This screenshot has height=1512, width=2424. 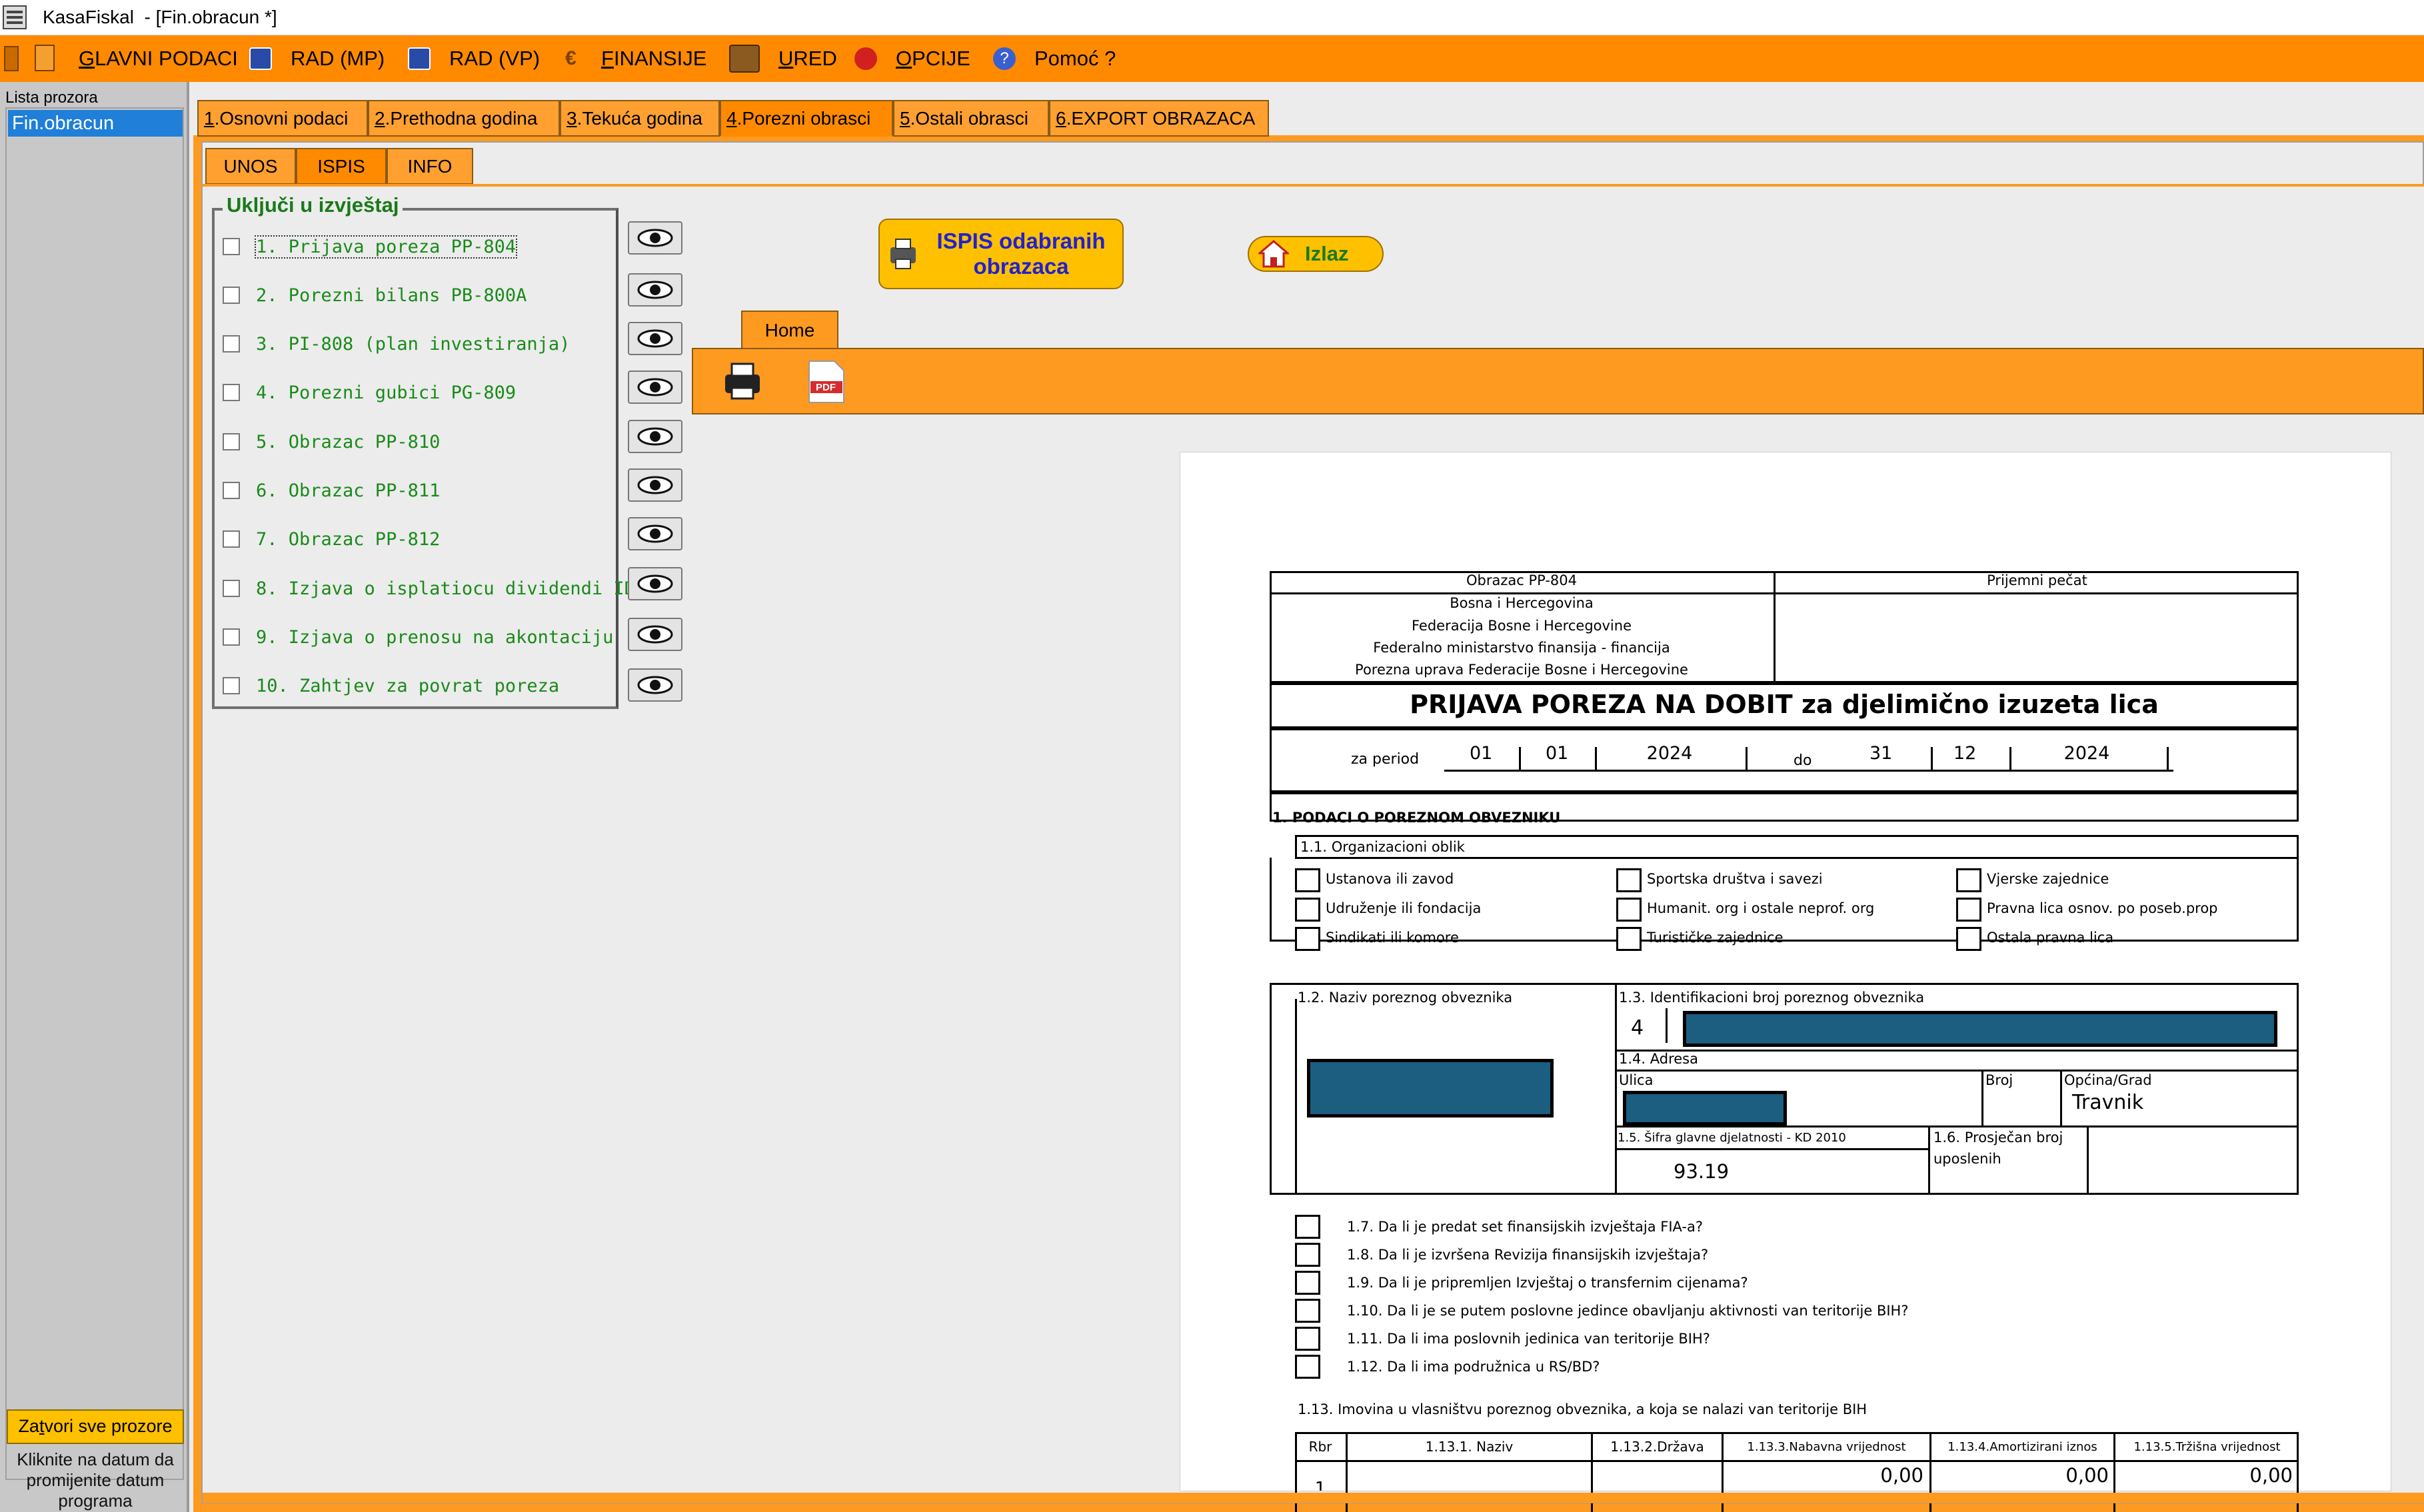 I want to click on exit-button: Izlaz, so click(x=1316, y=254).